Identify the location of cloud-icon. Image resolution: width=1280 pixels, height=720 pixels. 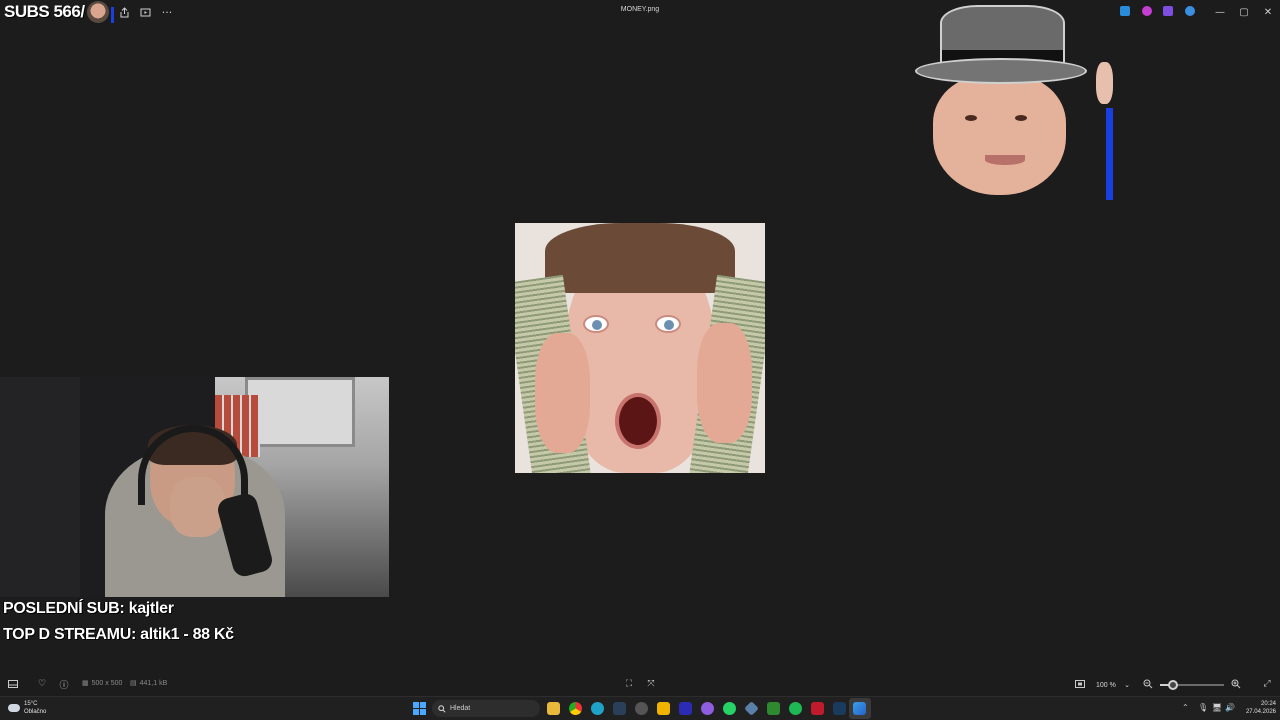
(14, 708).